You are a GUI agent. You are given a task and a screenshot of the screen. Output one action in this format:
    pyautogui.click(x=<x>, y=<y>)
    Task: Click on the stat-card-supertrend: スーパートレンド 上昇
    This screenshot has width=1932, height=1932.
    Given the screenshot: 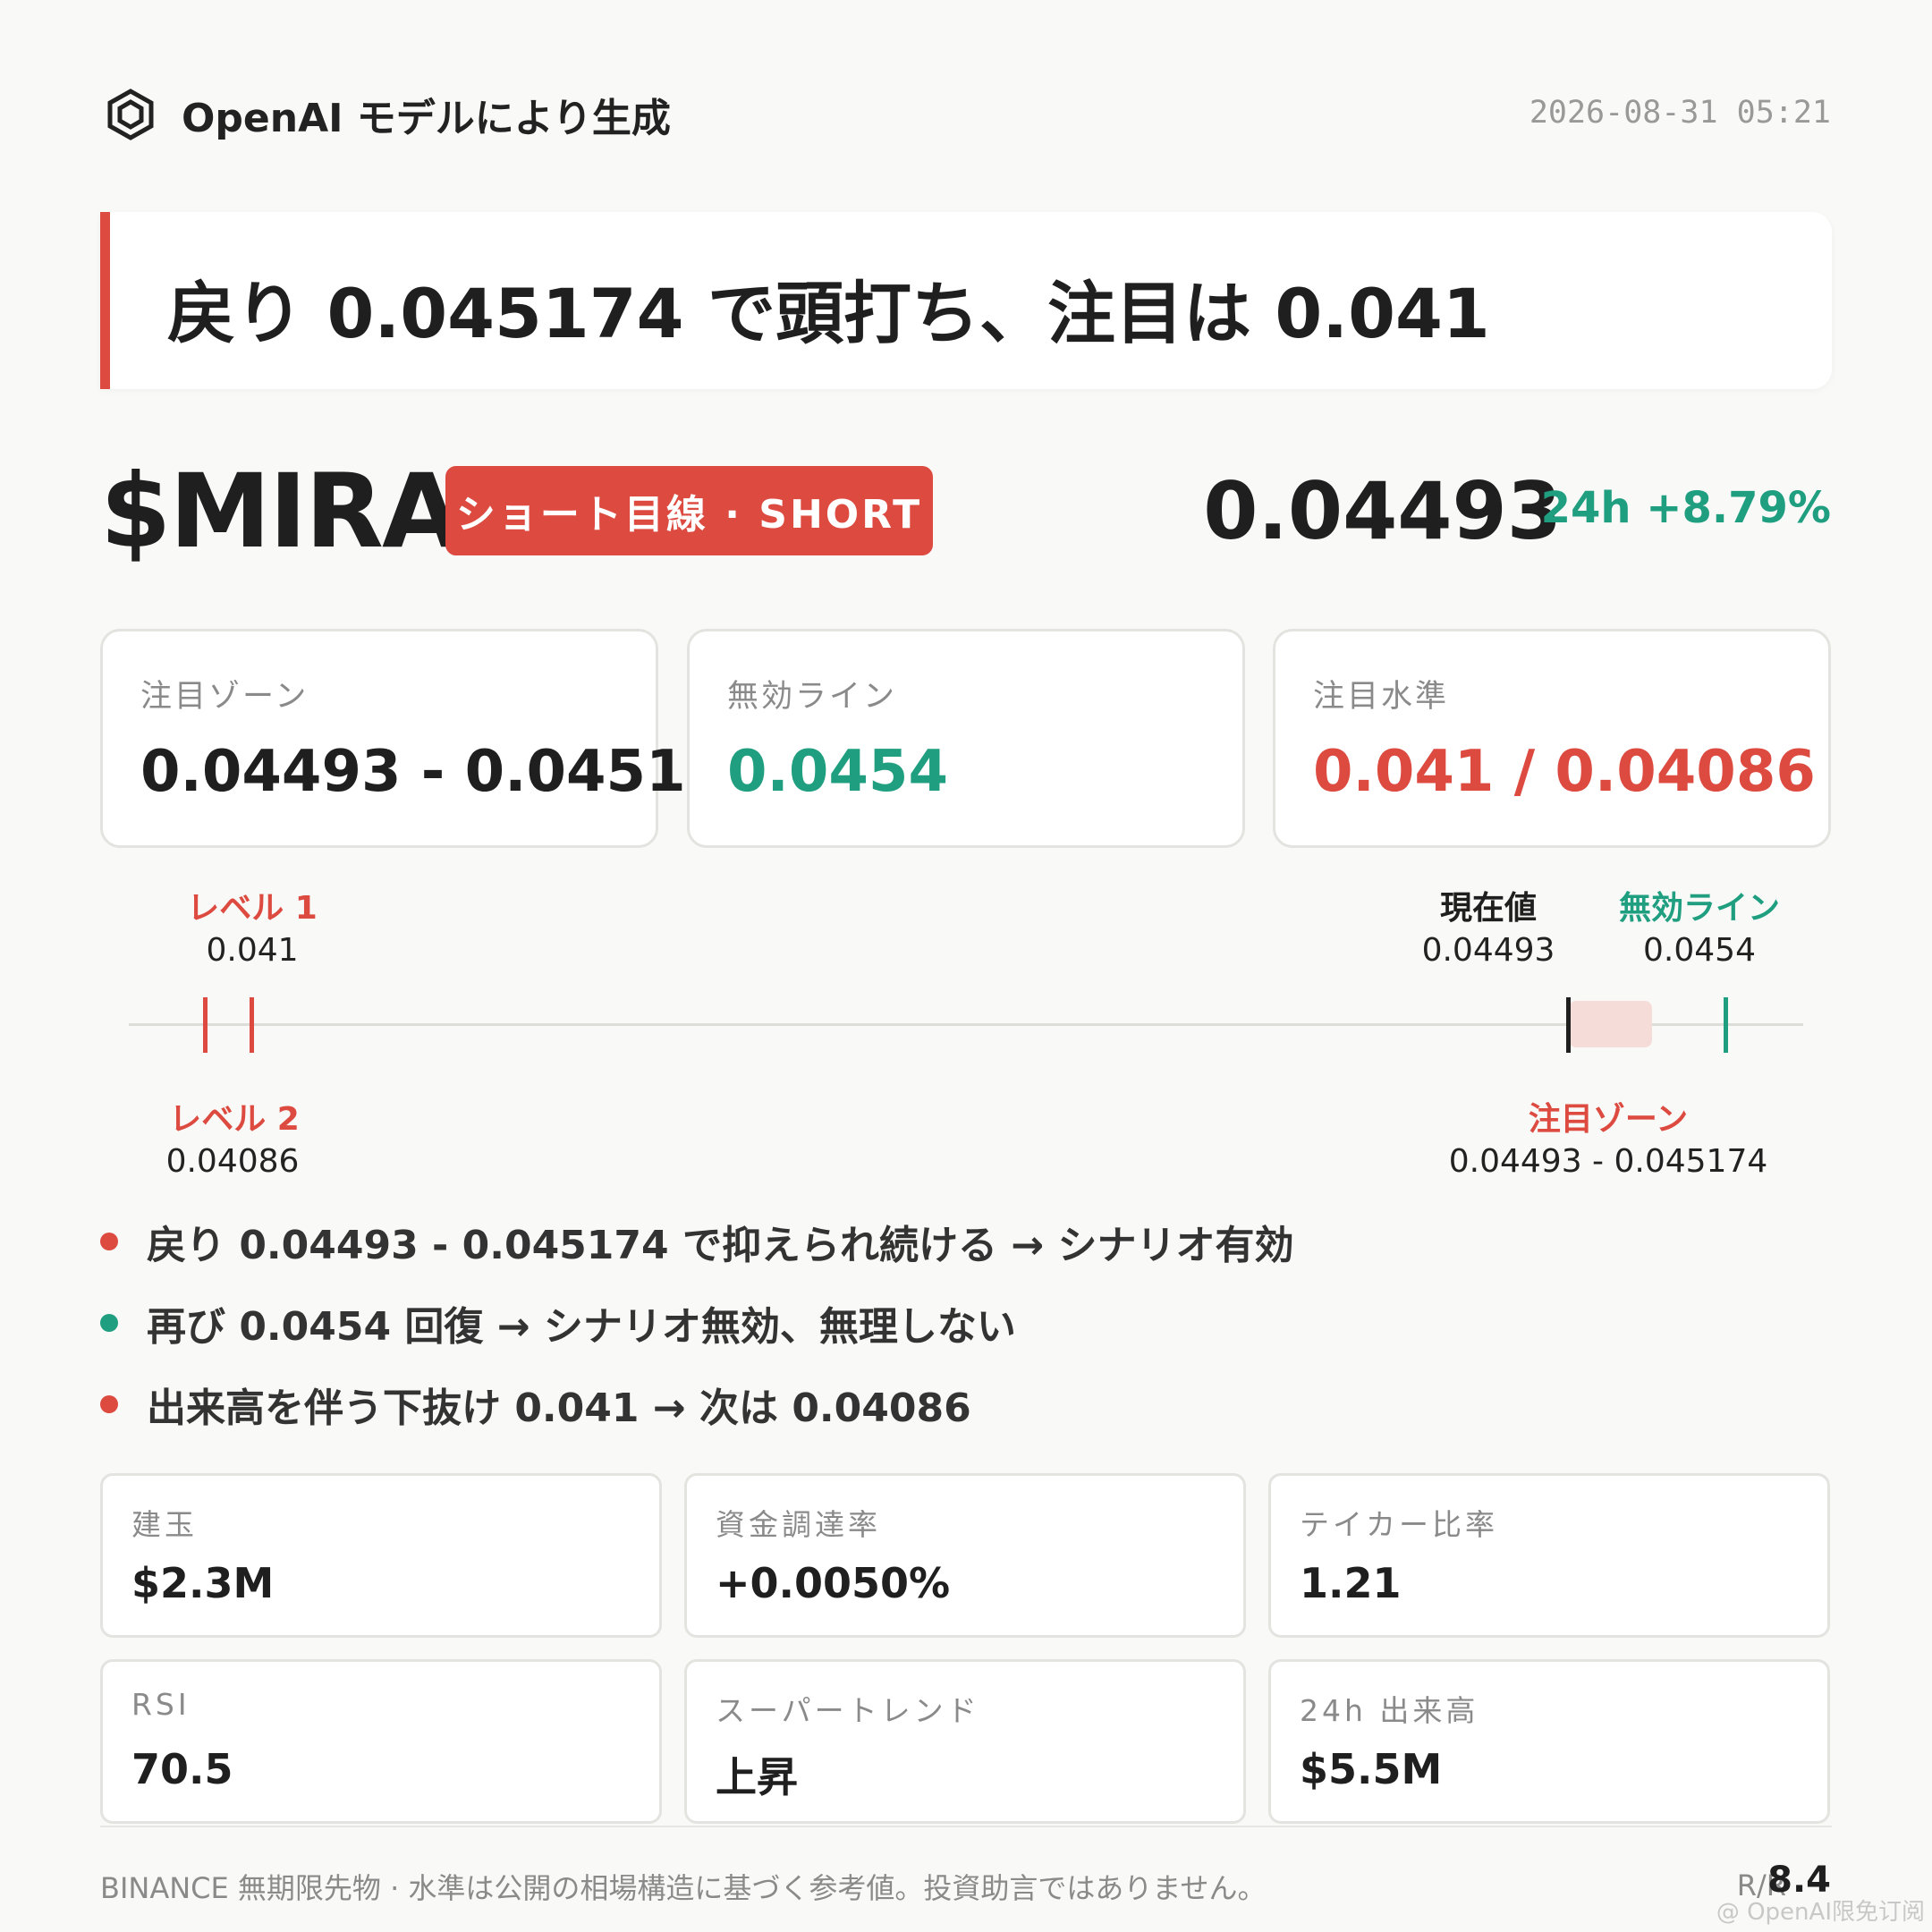 What is the action you would take?
    pyautogui.click(x=965, y=1741)
    